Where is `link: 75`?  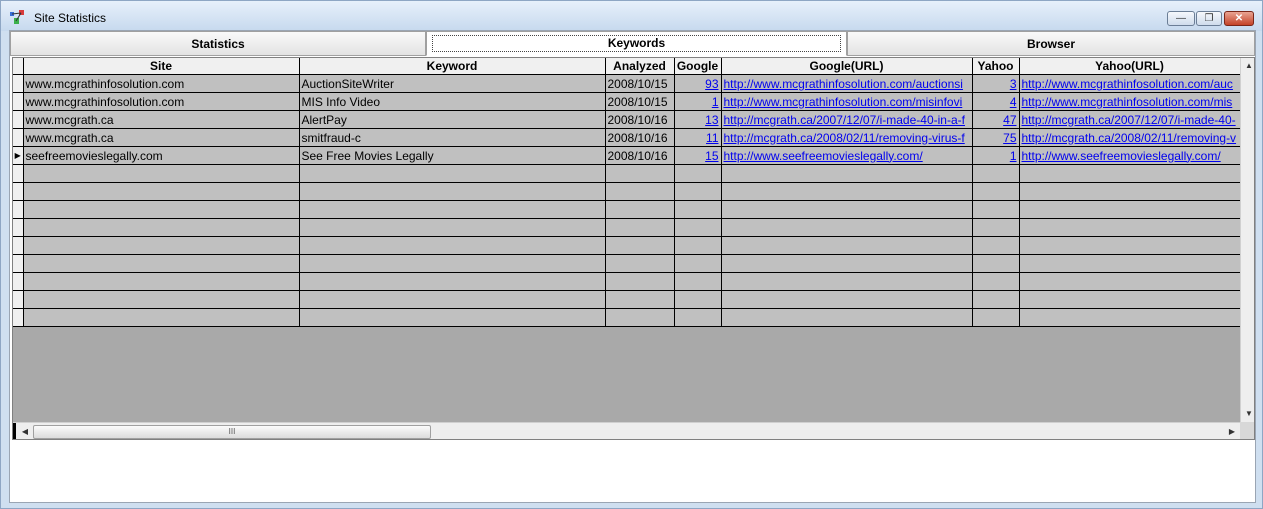
link: 75 is located at coordinates (1009, 138).